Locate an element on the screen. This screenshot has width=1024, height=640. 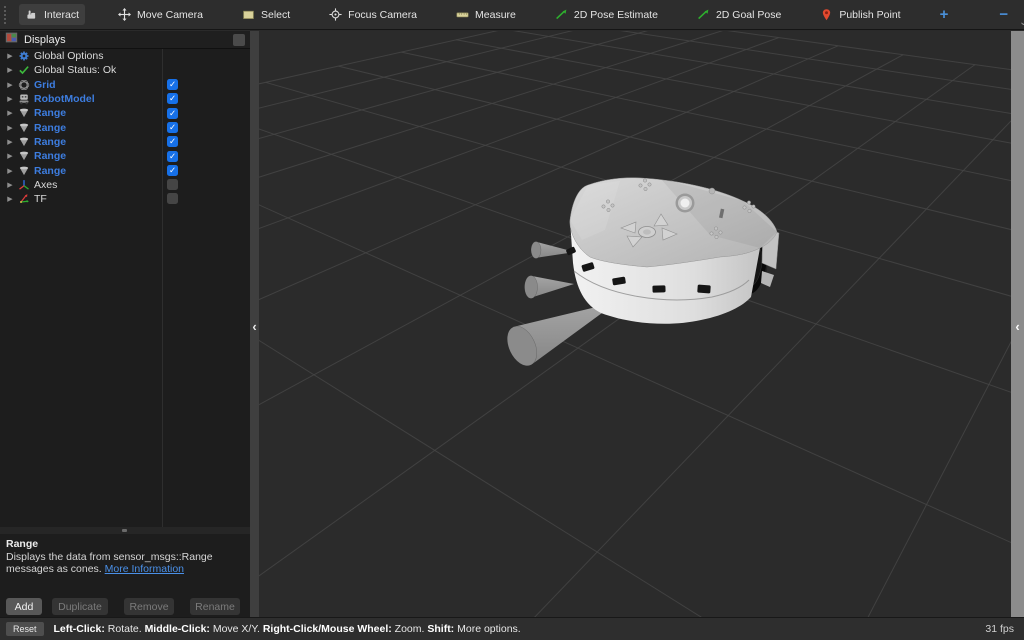
displays-panel-icon is located at coordinates (11, 40).